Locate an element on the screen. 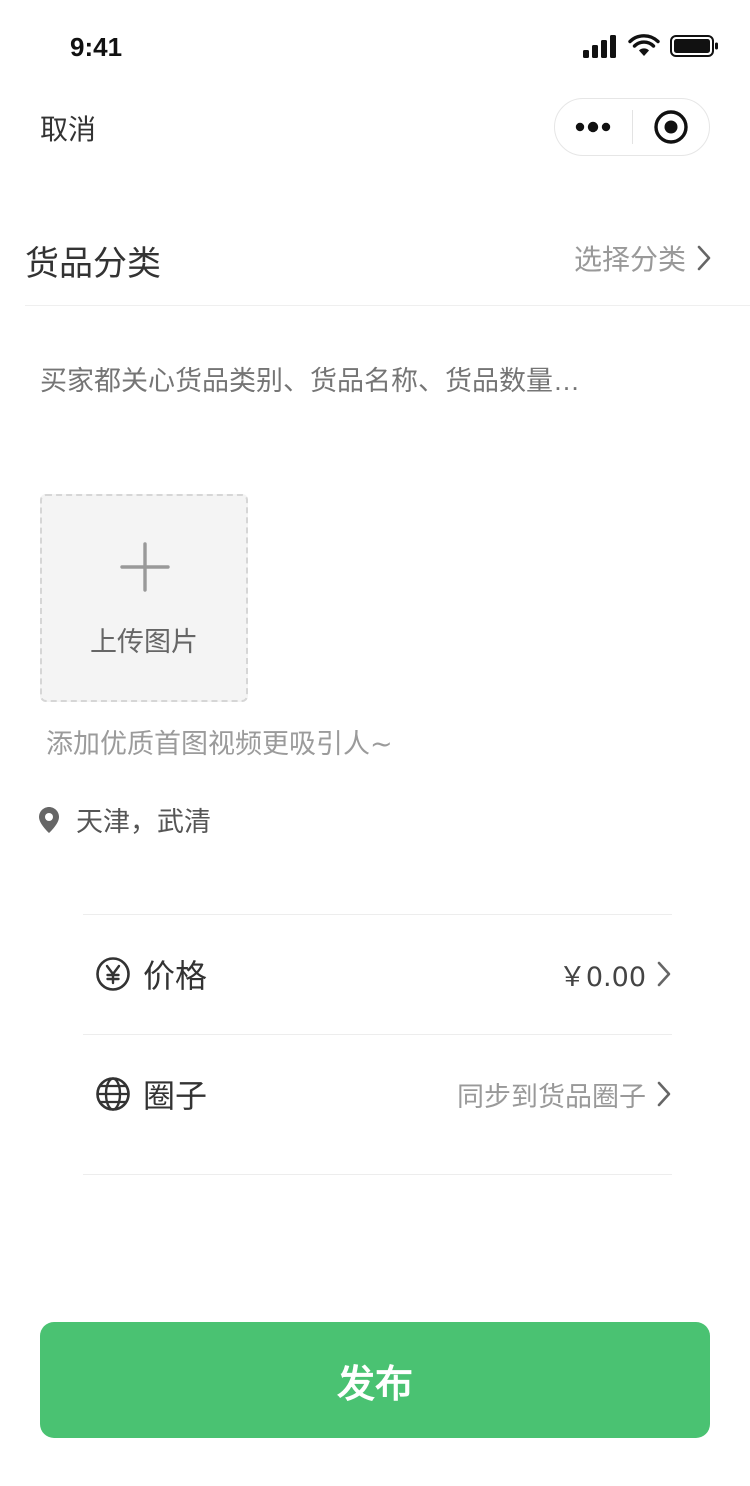  status-icons is located at coordinates (651, 46).